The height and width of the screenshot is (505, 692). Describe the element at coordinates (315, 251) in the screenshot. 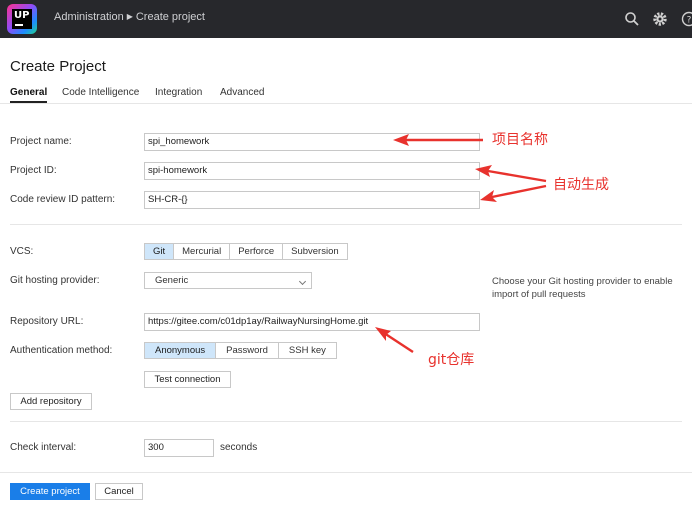

I see `vcs-option-subversion: Subversion` at that location.